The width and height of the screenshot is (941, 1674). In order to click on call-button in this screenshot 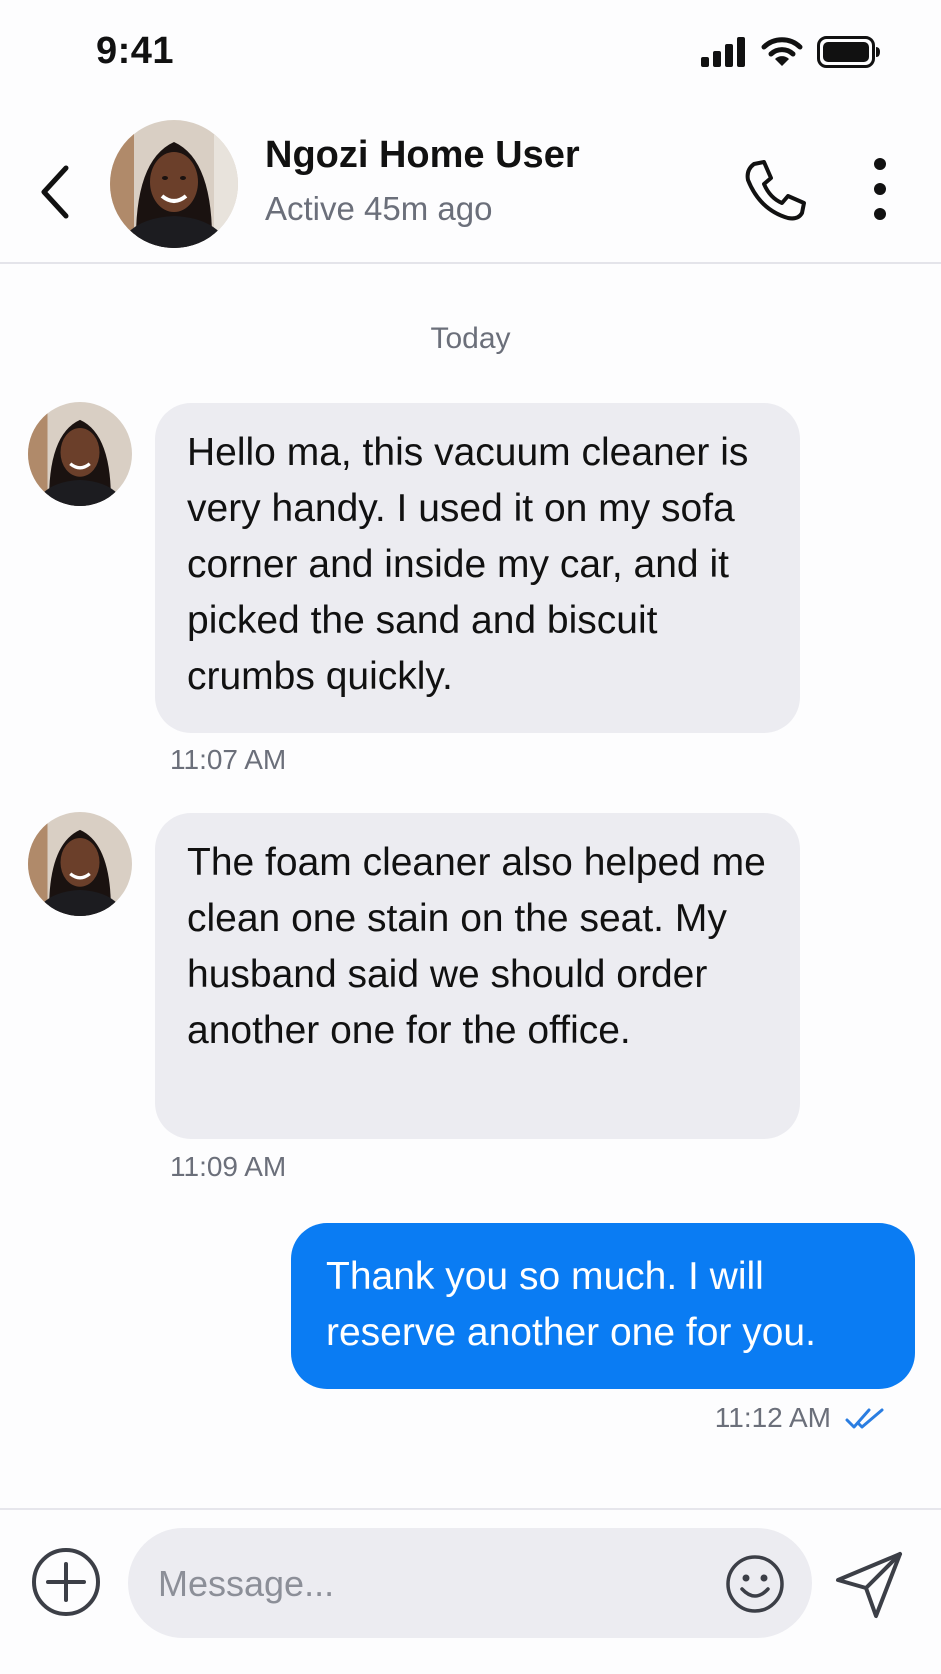, I will do `click(775, 191)`.